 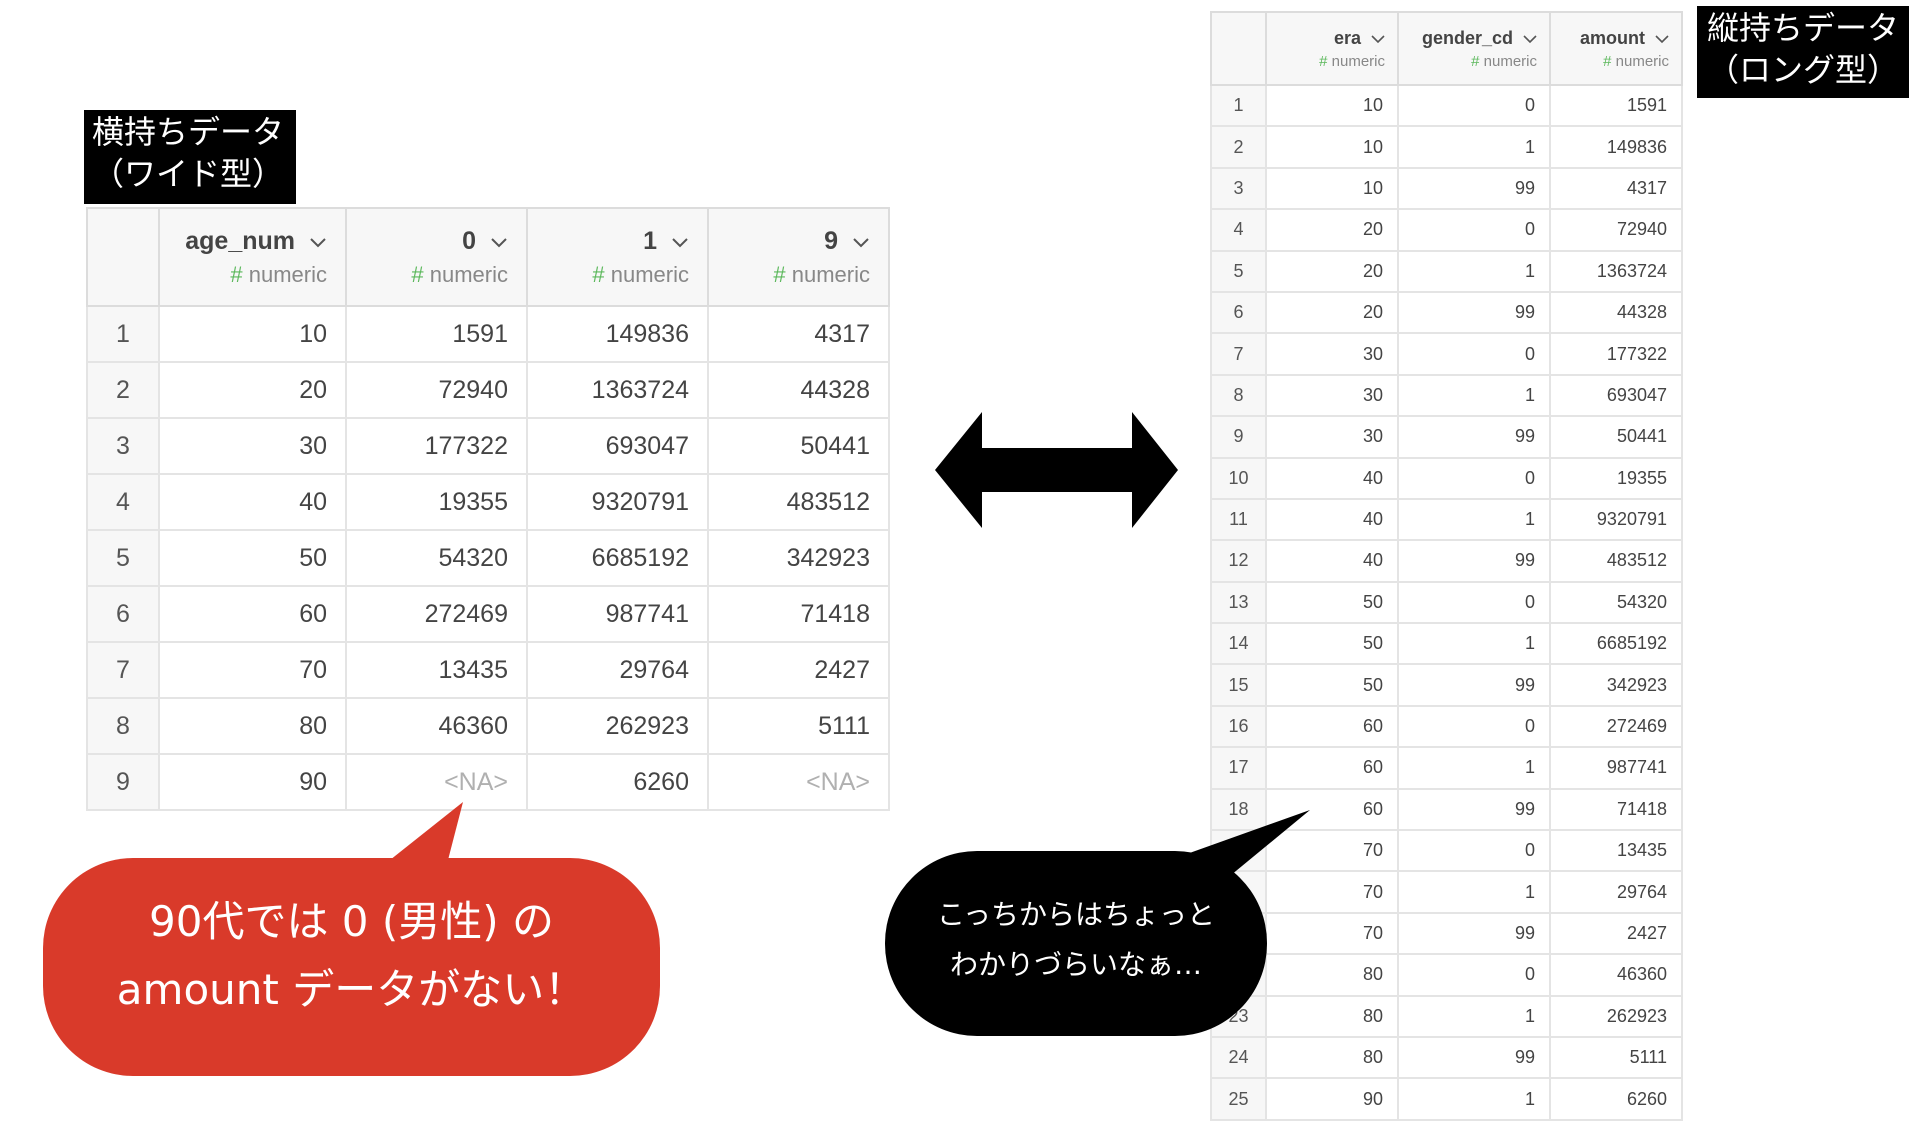 I want to click on black-callout-line1: こっちからはちょっと, so click(x=1076, y=914).